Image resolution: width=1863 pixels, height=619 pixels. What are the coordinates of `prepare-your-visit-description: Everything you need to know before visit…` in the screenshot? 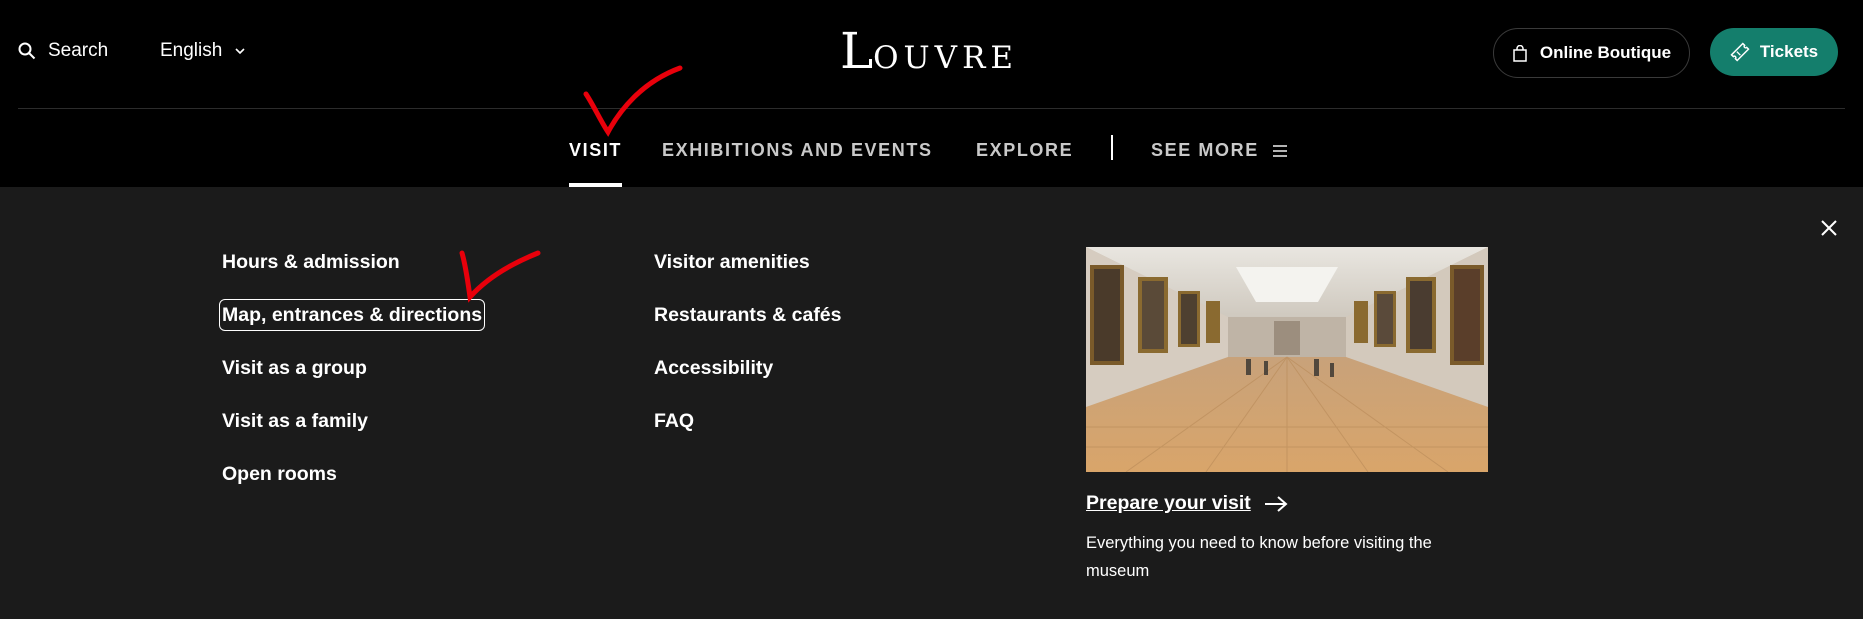 It's located at (1259, 557).